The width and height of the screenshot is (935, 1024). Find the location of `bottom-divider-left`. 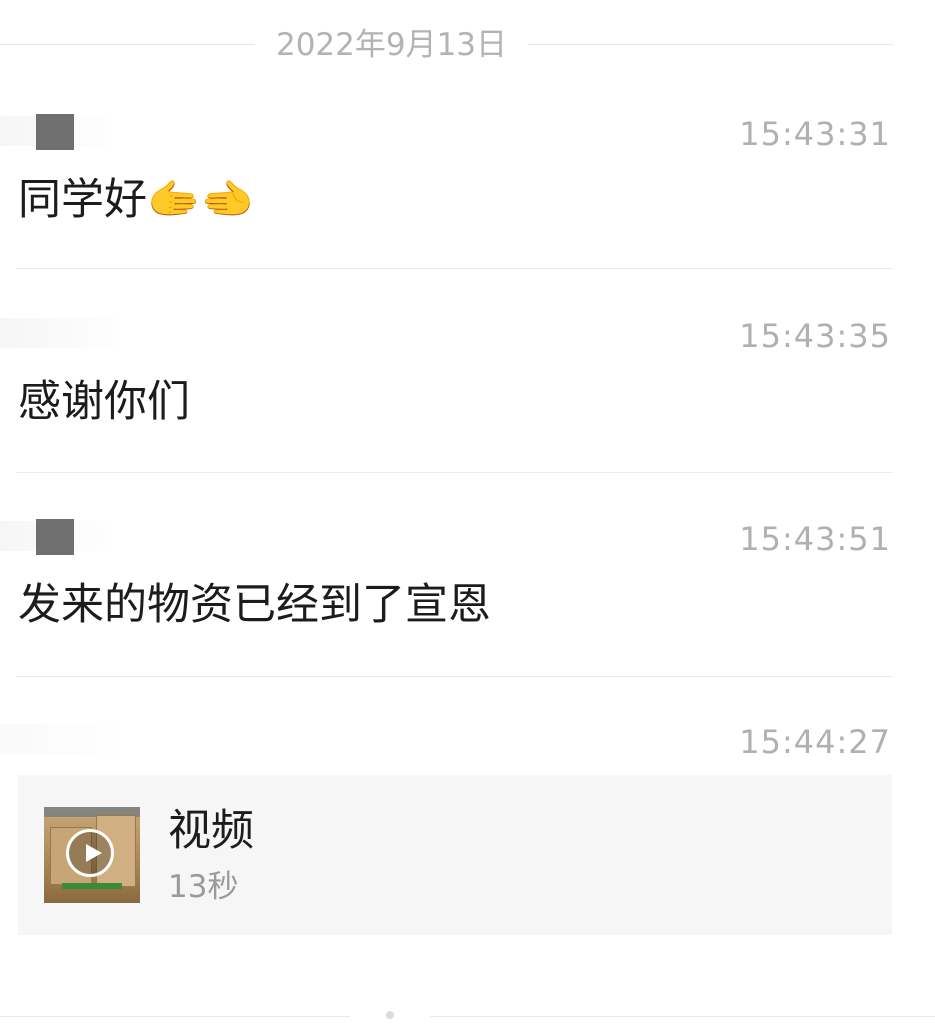

bottom-divider-left is located at coordinates (175, 1016).